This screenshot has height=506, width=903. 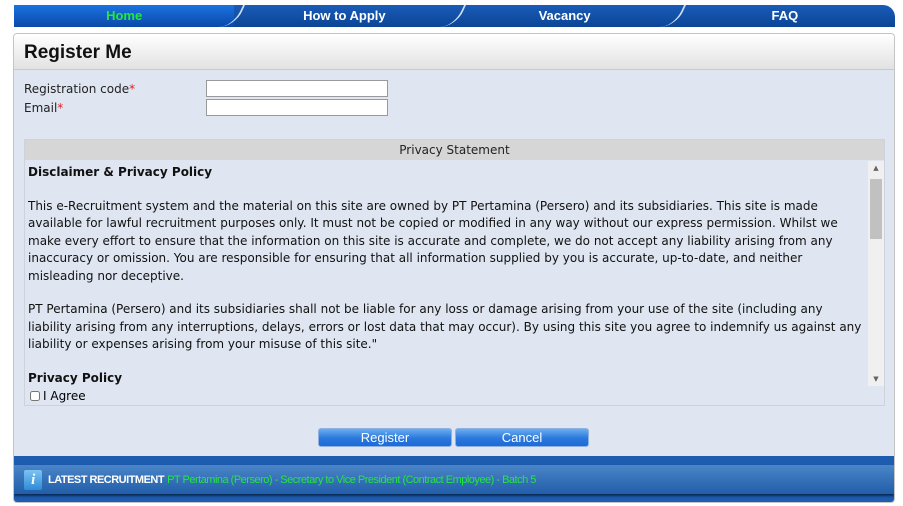 What do you see at coordinates (454, 52) in the screenshot?
I see `page-title: Register Me` at bounding box center [454, 52].